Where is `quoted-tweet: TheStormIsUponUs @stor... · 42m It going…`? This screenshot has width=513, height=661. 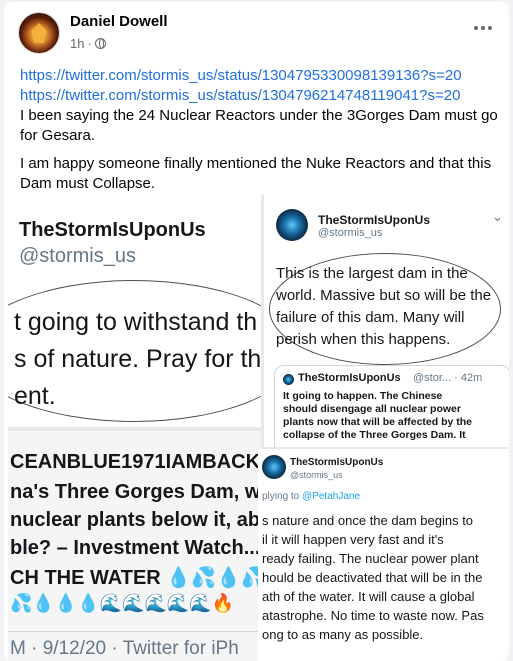 quoted-tweet: TheStormIsUponUs @stor... · 42m It going… is located at coordinates (391, 406).